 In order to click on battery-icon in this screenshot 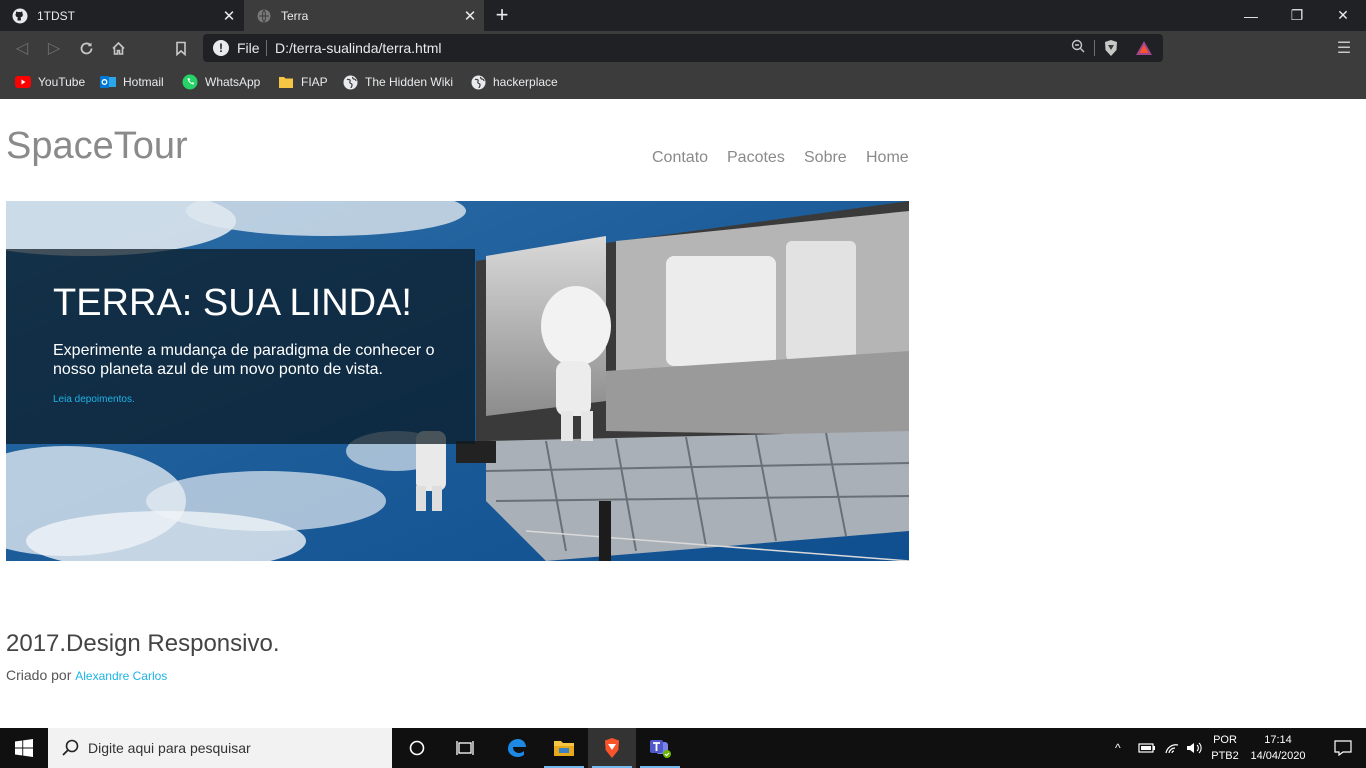, I will do `click(1147, 748)`.